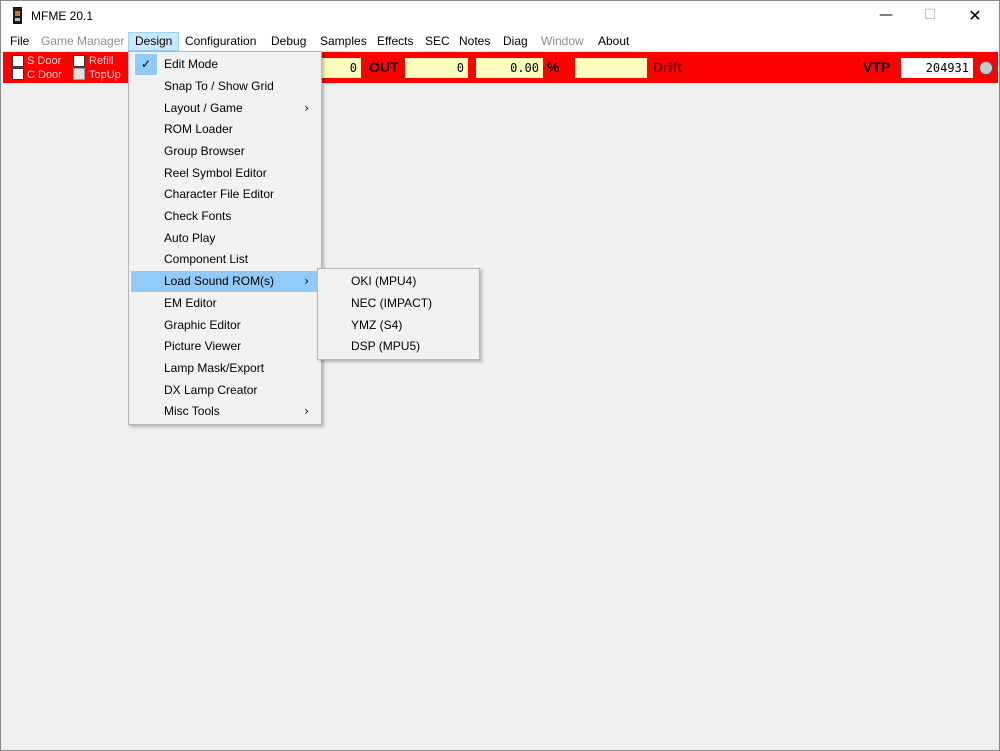 This screenshot has height=751, width=1000. I want to click on vtp-label: VTP, so click(877, 67).